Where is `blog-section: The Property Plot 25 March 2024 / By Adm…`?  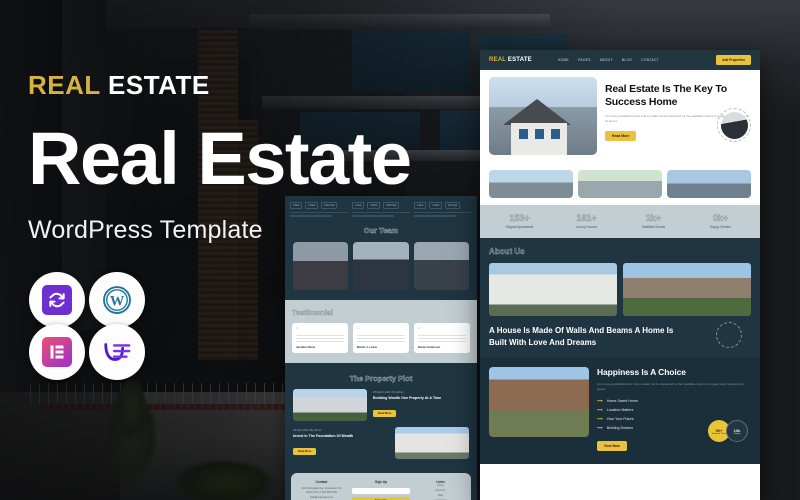
blog-section: The Property Plot 25 March 2024 / By Adm… is located at coordinates (381, 414).